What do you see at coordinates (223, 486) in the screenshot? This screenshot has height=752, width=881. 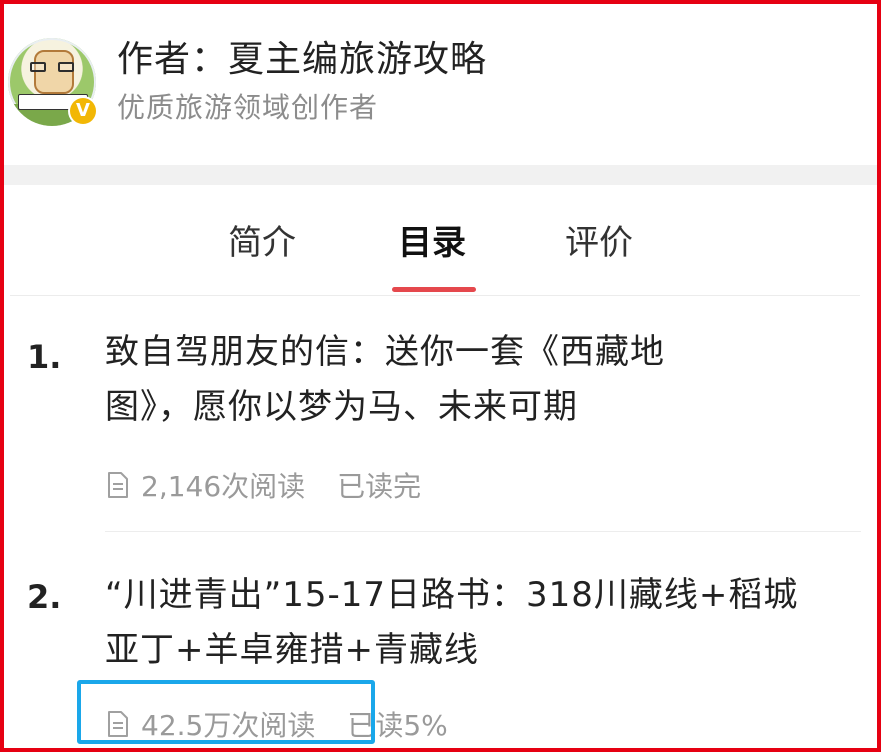 I see `read-count: 2,146次阅读` at bounding box center [223, 486].